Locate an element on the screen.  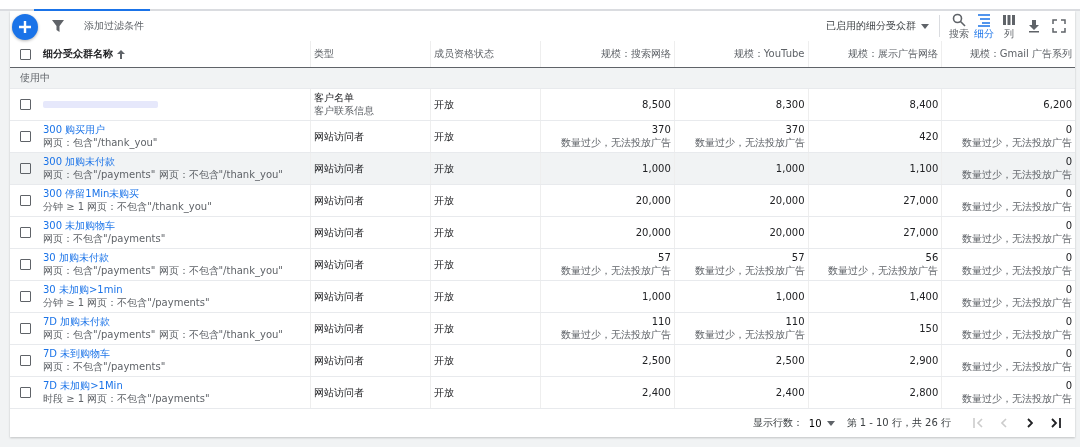
add-button is located at coordinates (25, 27).